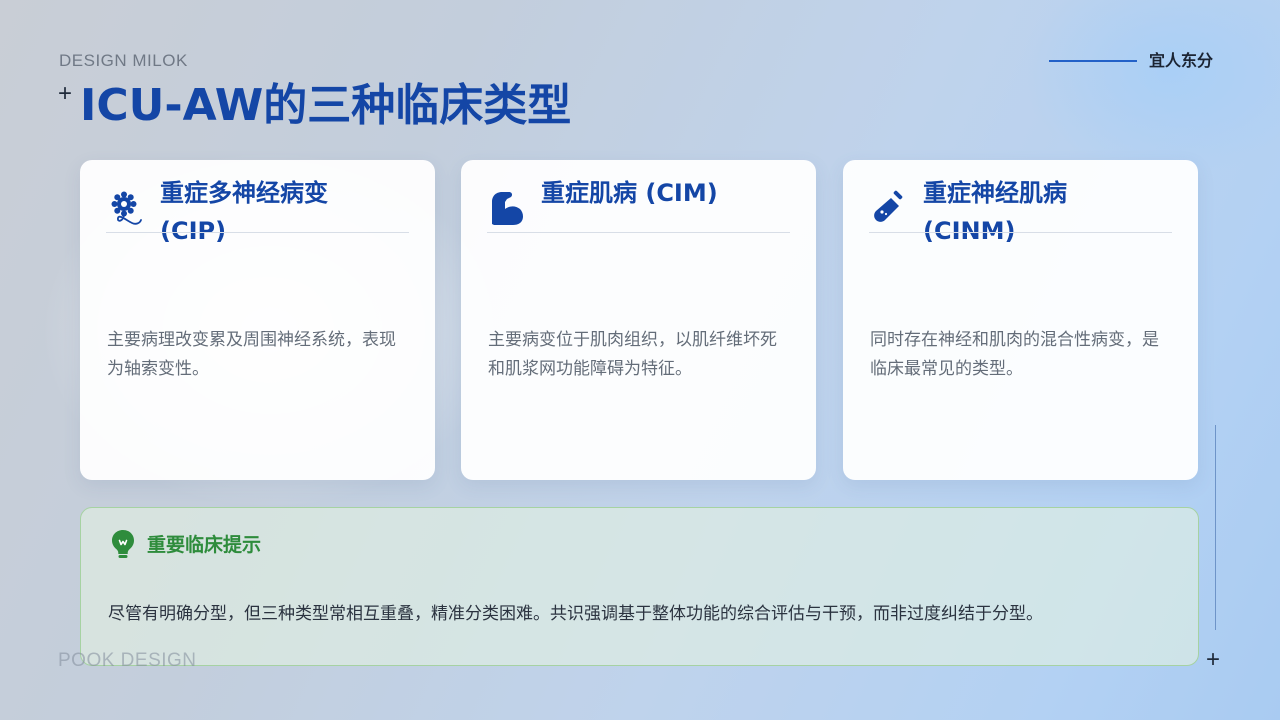 The height and width of the screenshot is (720, 1280). What do you see at coordinates (632, 354) in the screenshot?
I see `card-description: 主要病变位于肌肉组织，以肌纤维坏死和肌浆网功能障碍为特征。` at bounding box center [632, 354].